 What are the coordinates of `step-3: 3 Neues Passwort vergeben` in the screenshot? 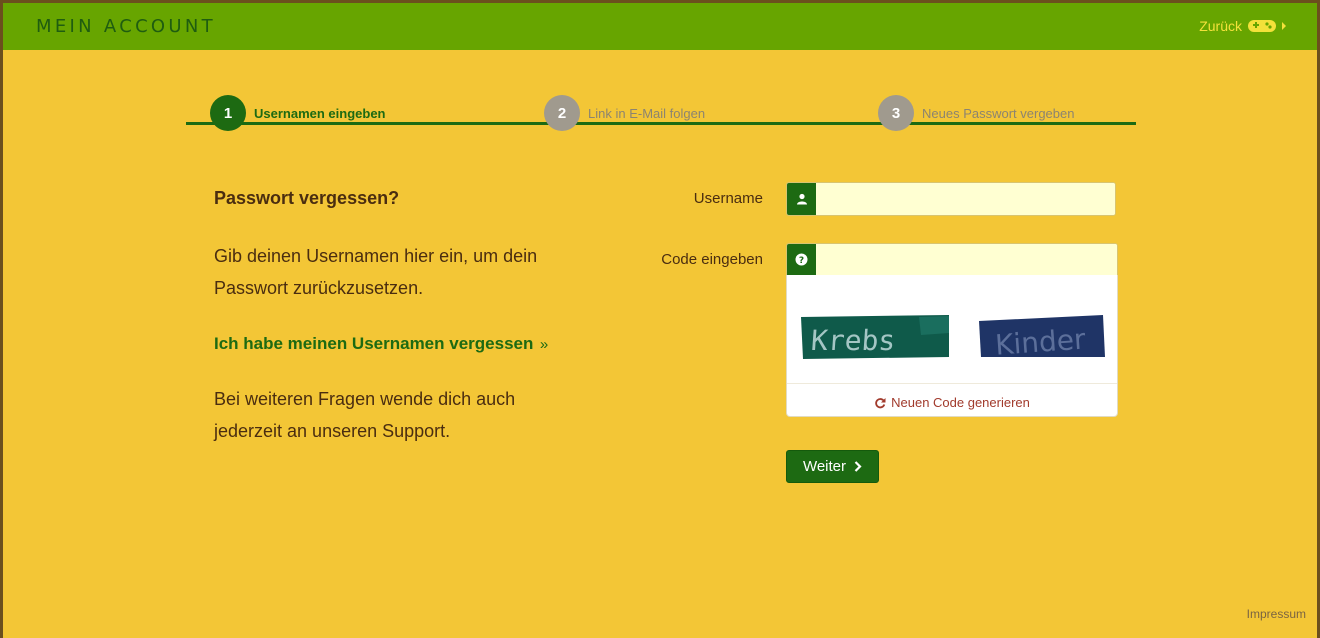 It's located at (976, 113).